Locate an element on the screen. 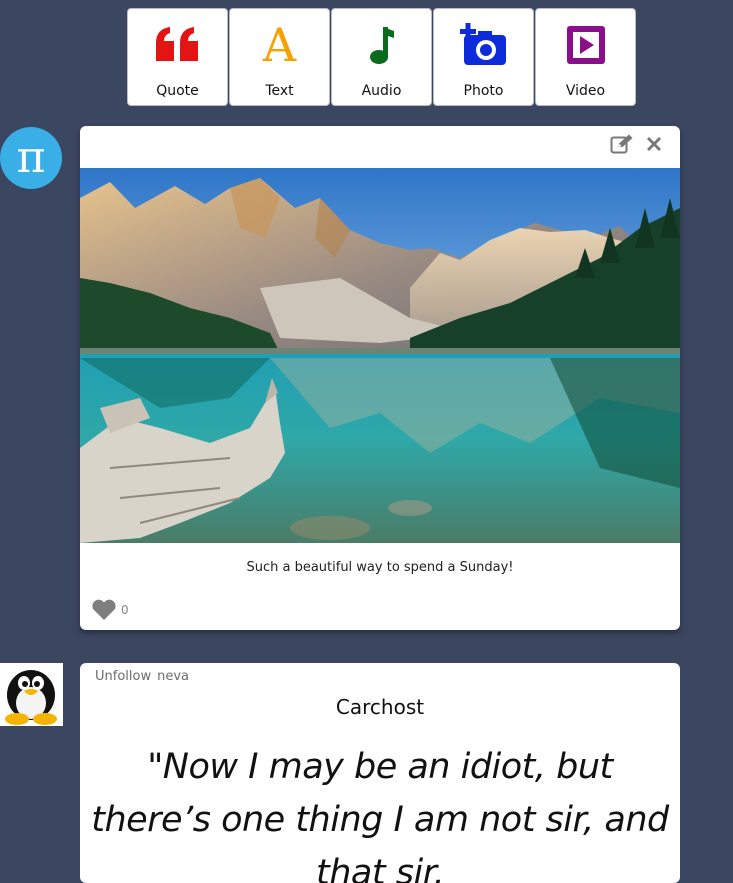  video-label: Video is located at coordinates (585, 91).